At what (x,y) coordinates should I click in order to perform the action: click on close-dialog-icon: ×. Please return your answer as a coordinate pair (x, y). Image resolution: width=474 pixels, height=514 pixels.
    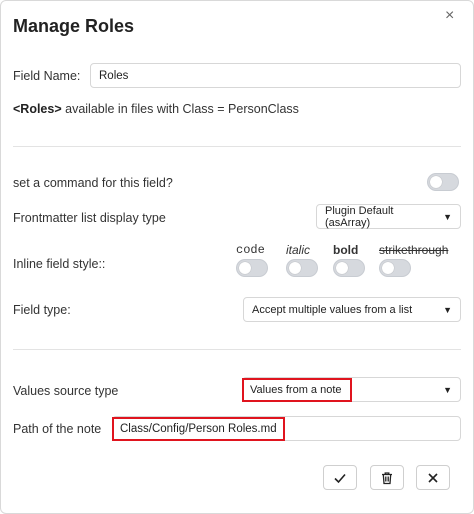
    Looking at the image, I should click on (449, 16).